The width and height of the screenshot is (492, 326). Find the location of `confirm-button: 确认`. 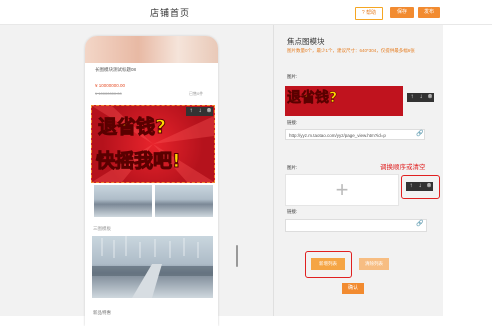

confirm-button: 确认 is located at coordinates (353, 288).